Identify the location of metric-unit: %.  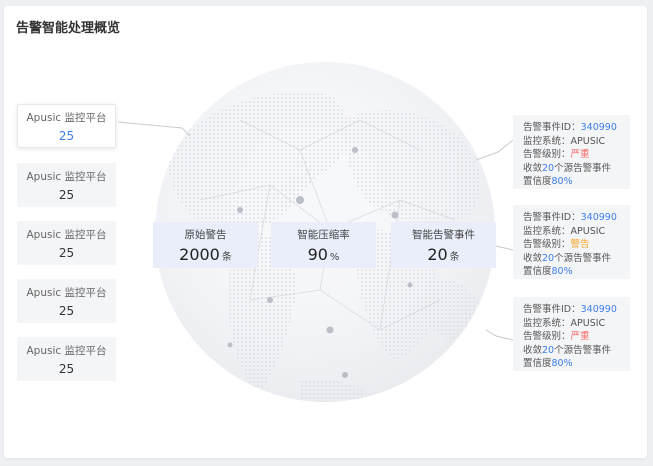
(334, 257).